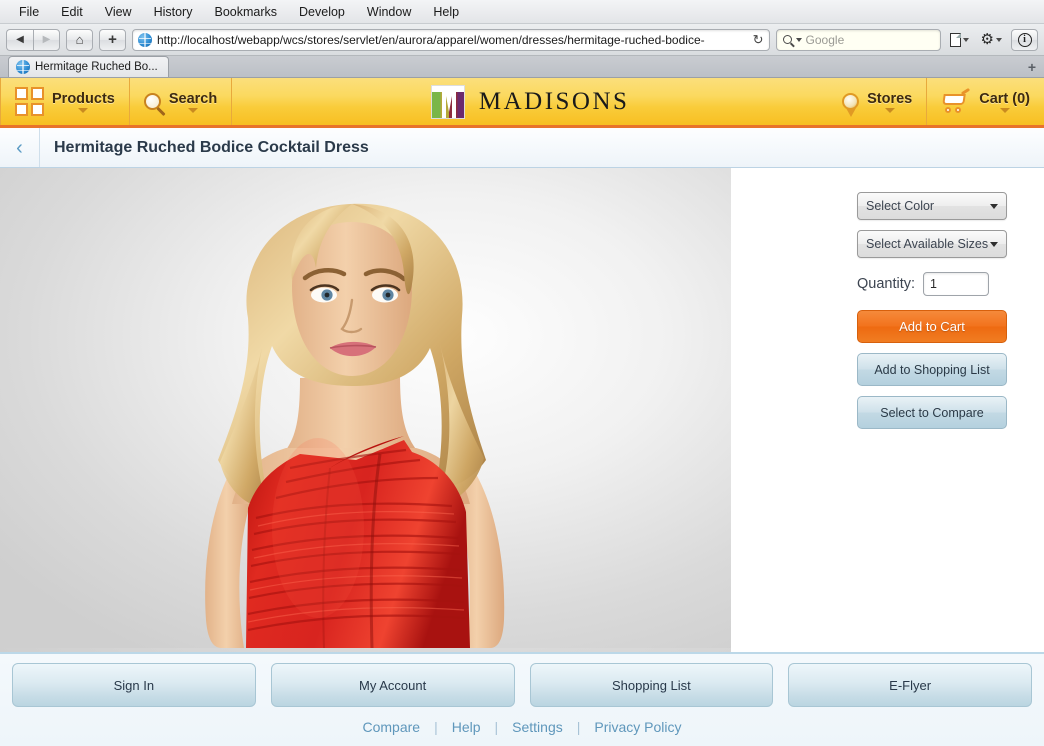  Describe the element at coordinates (446, 12) in the screenshot. I see `menu-item-help: Help` at that location.